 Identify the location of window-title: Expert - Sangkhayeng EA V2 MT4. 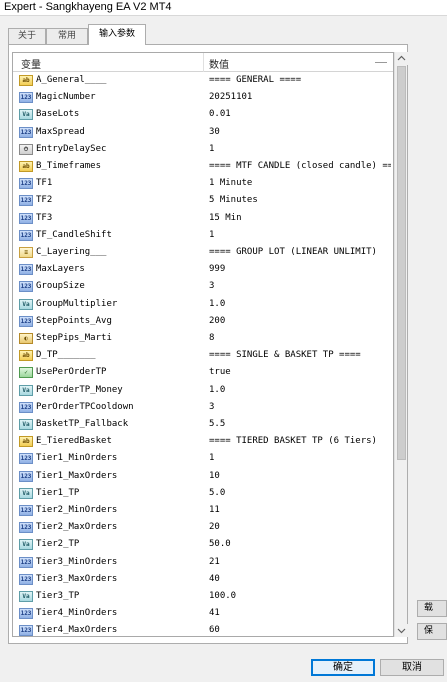
(88, 7).